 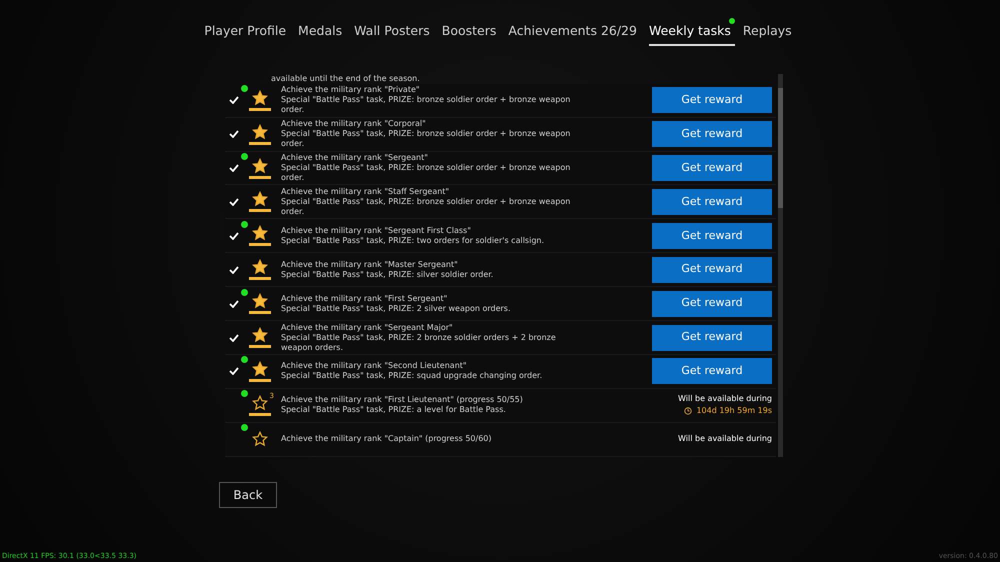 I want to click on tab: Achievements 26/29, so click(x=574, y=32).